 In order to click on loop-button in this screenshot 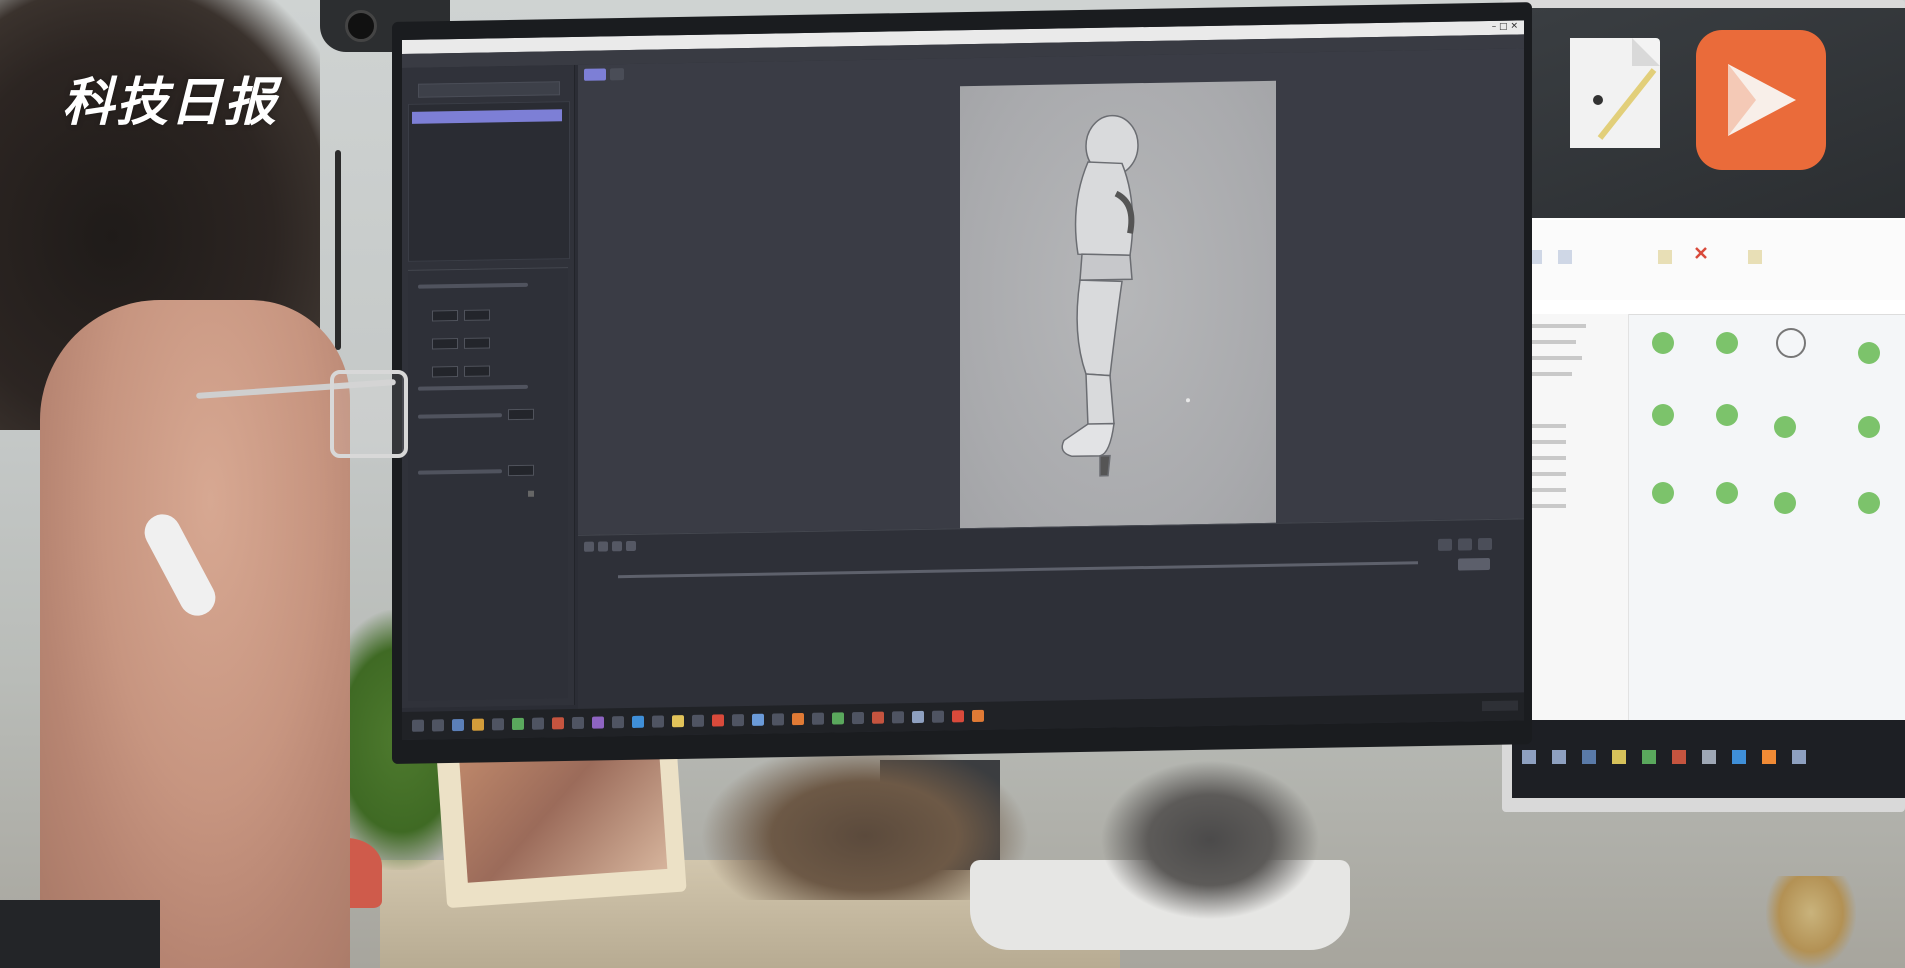, I will do `click(631, 546)`.